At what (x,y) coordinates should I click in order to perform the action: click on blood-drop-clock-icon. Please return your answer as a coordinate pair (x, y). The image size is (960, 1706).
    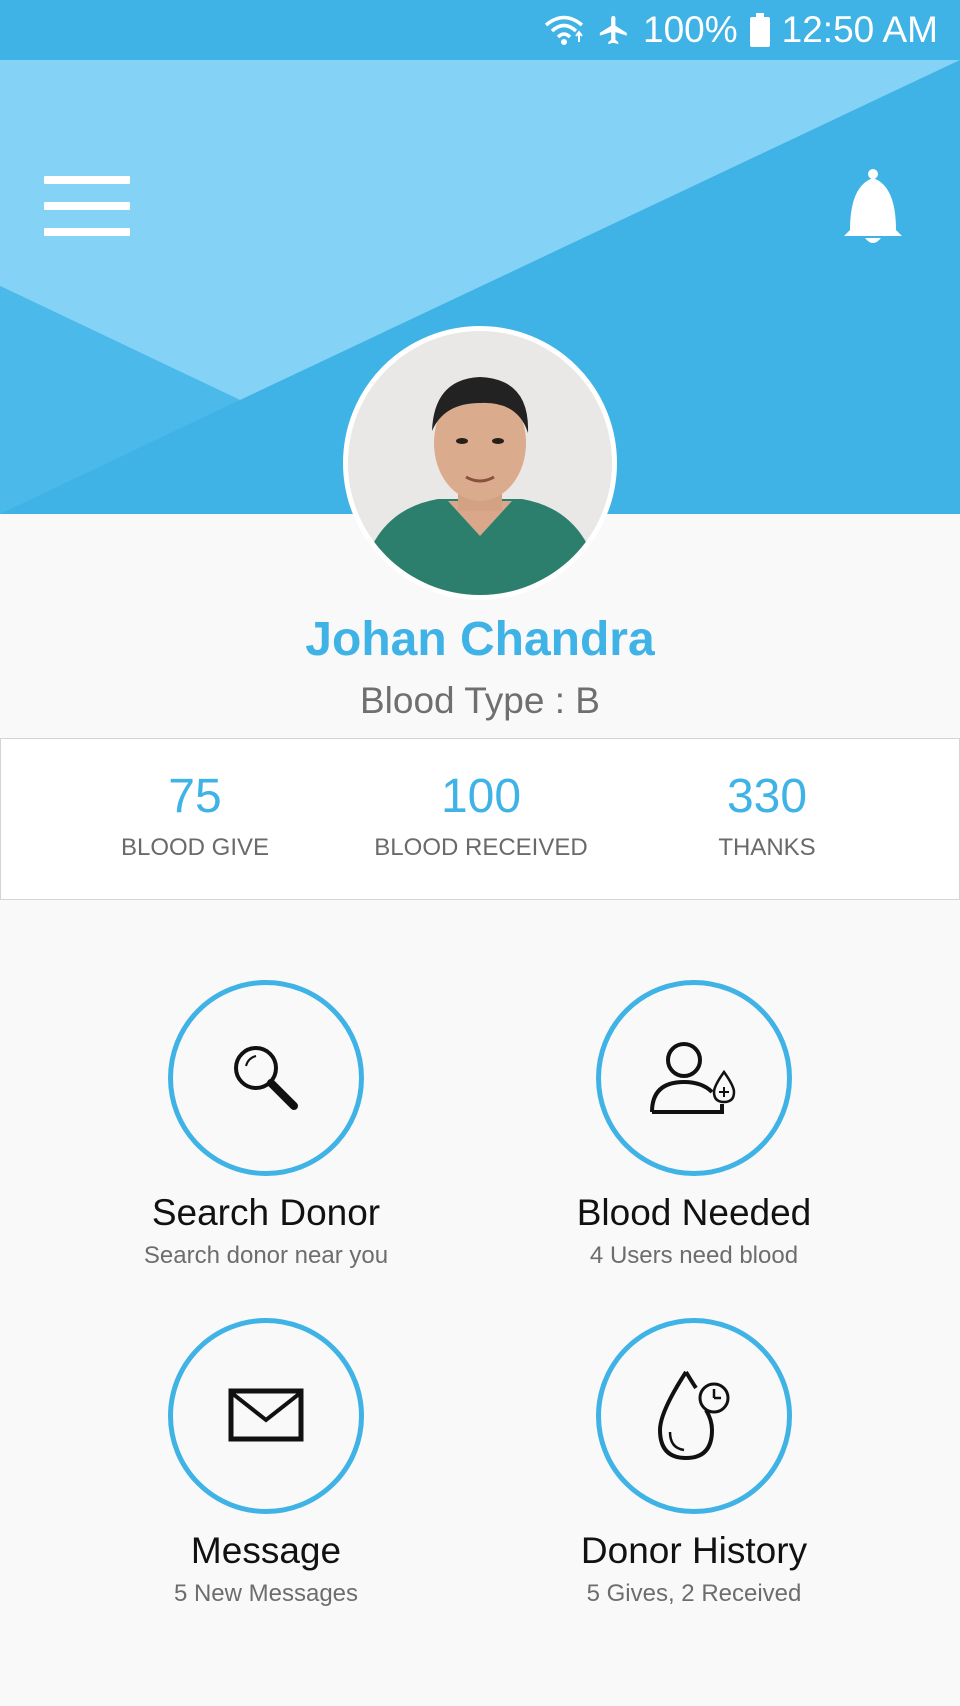
    Looking at the image, I should click on (693, 1415).